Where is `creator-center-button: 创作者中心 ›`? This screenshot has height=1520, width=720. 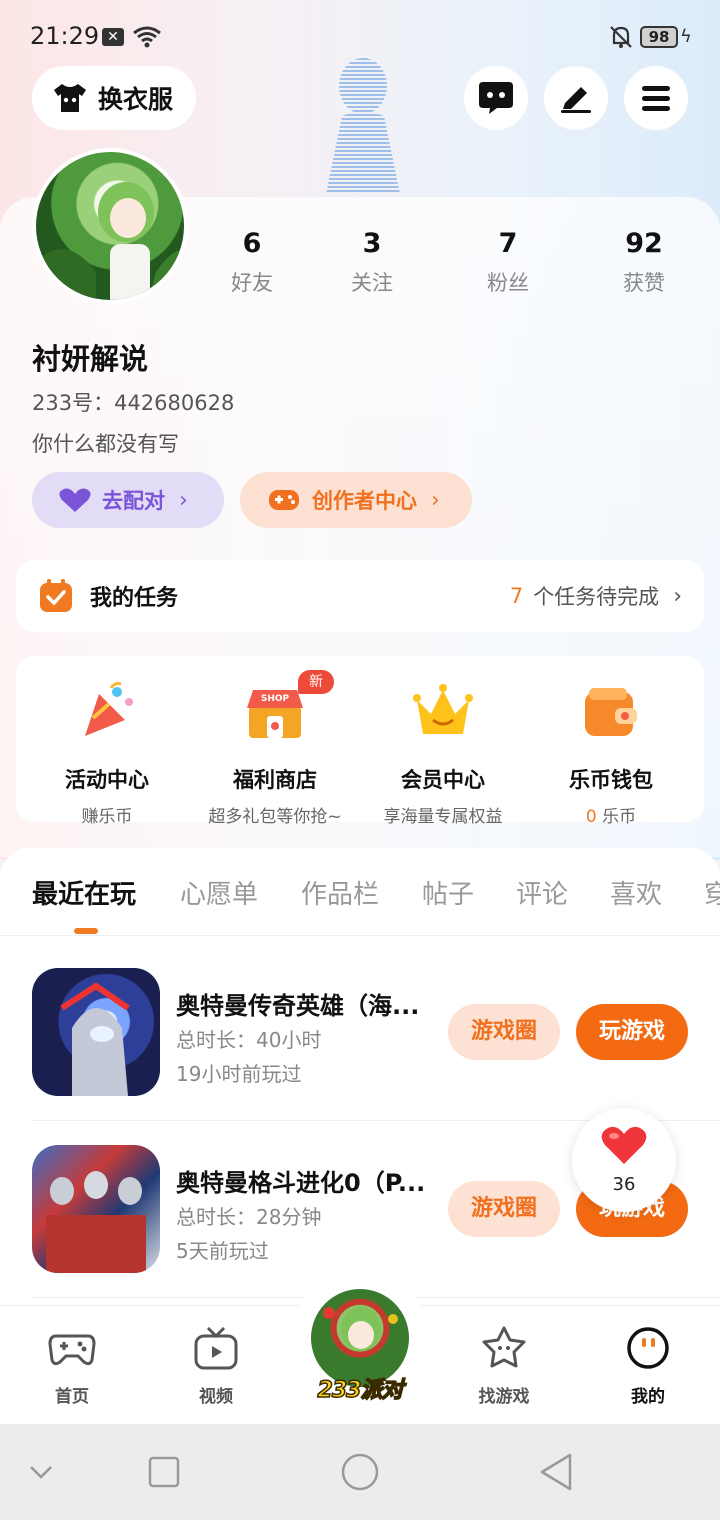
creator-center-button: 创作者中心 › is located at coordinates (356, 500).